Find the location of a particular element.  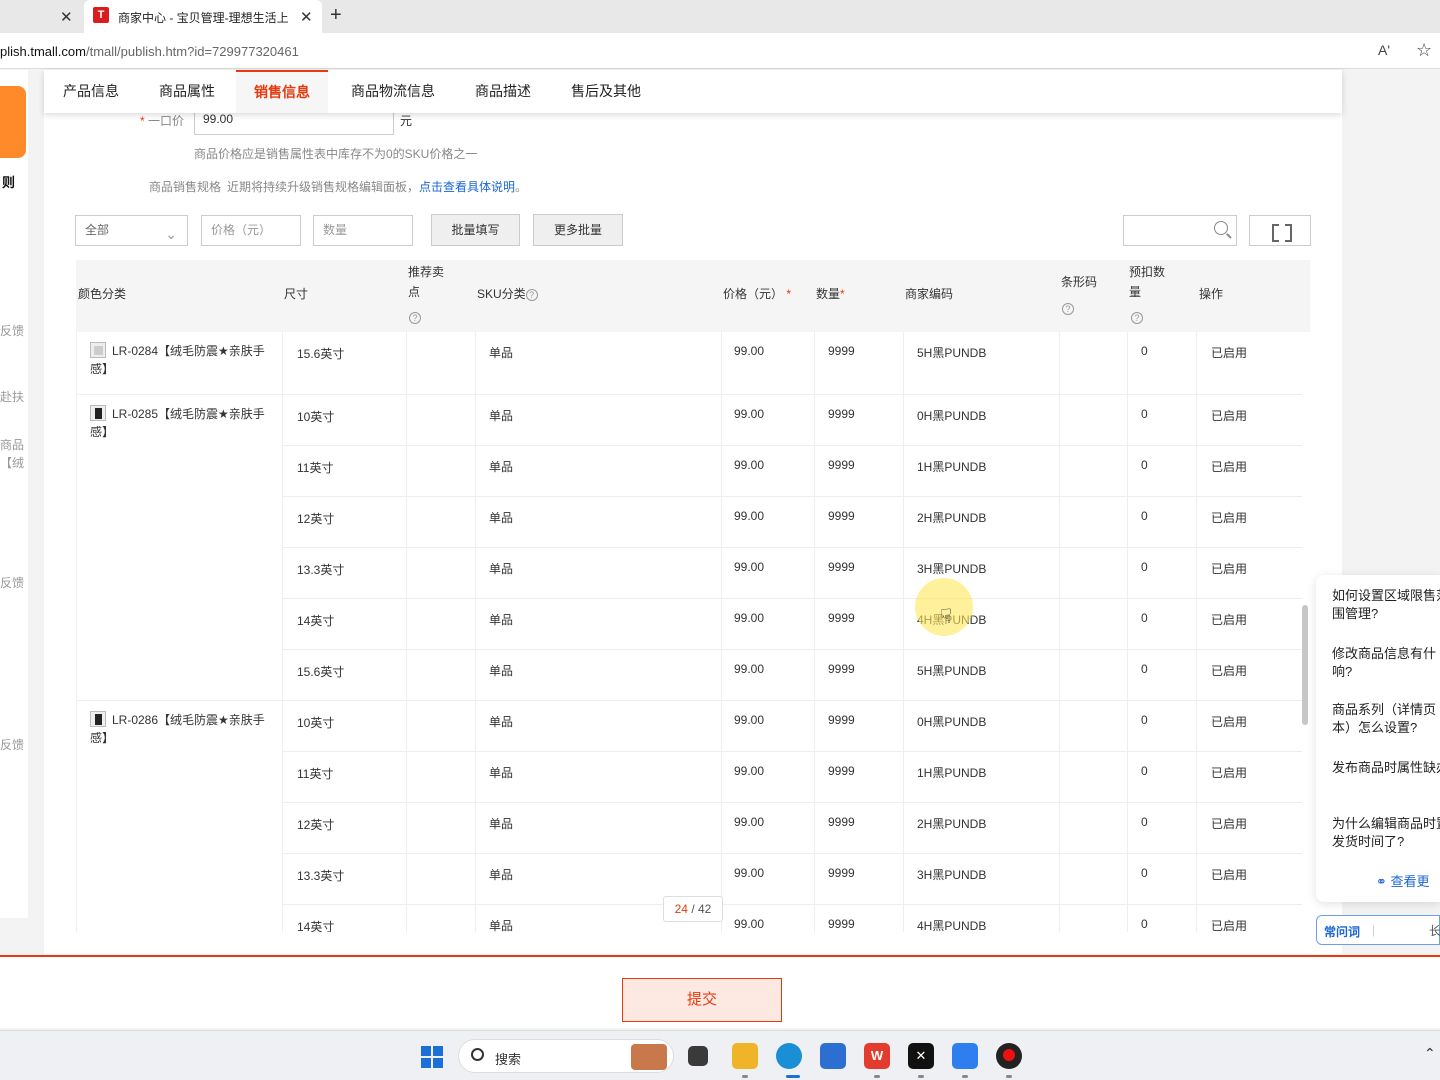

faq-question: 修改商品信息有什响? is located at coordinates (1386, 663).